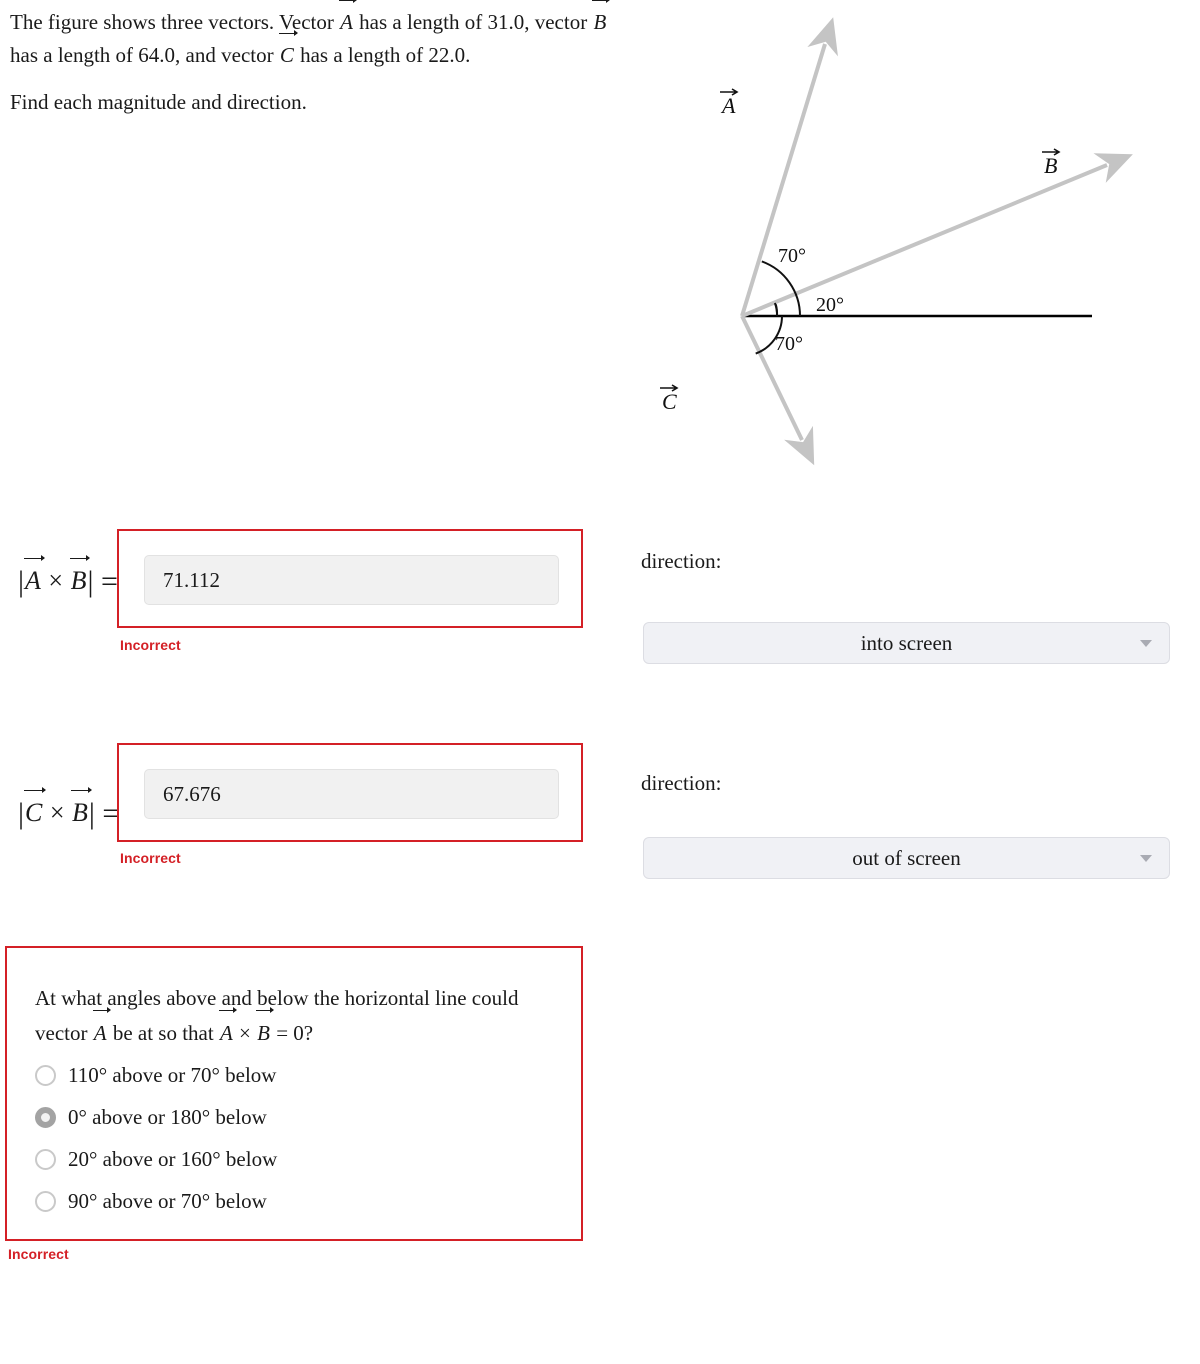 Image resolution: width=1200 pixels, height=1364 pixels. Describe the element at coordinates (80, 575) in the screenshot. I see `vector-b-symbol-eq1: B` at that location.